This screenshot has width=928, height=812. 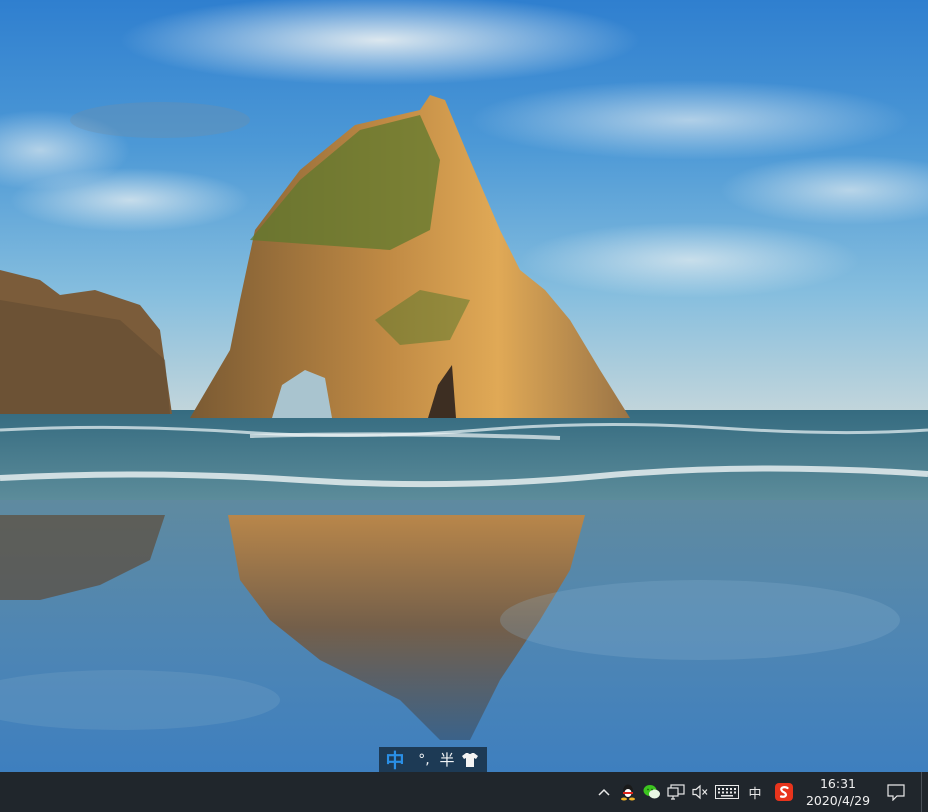 I want to click on wechat-icon, so click(x=652, y=792).